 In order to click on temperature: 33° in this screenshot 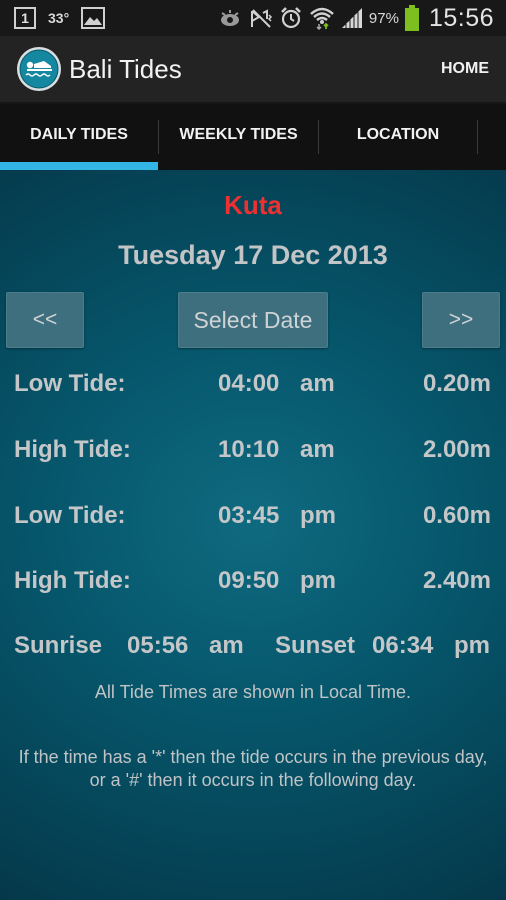, I will do `click(59, 18)`.